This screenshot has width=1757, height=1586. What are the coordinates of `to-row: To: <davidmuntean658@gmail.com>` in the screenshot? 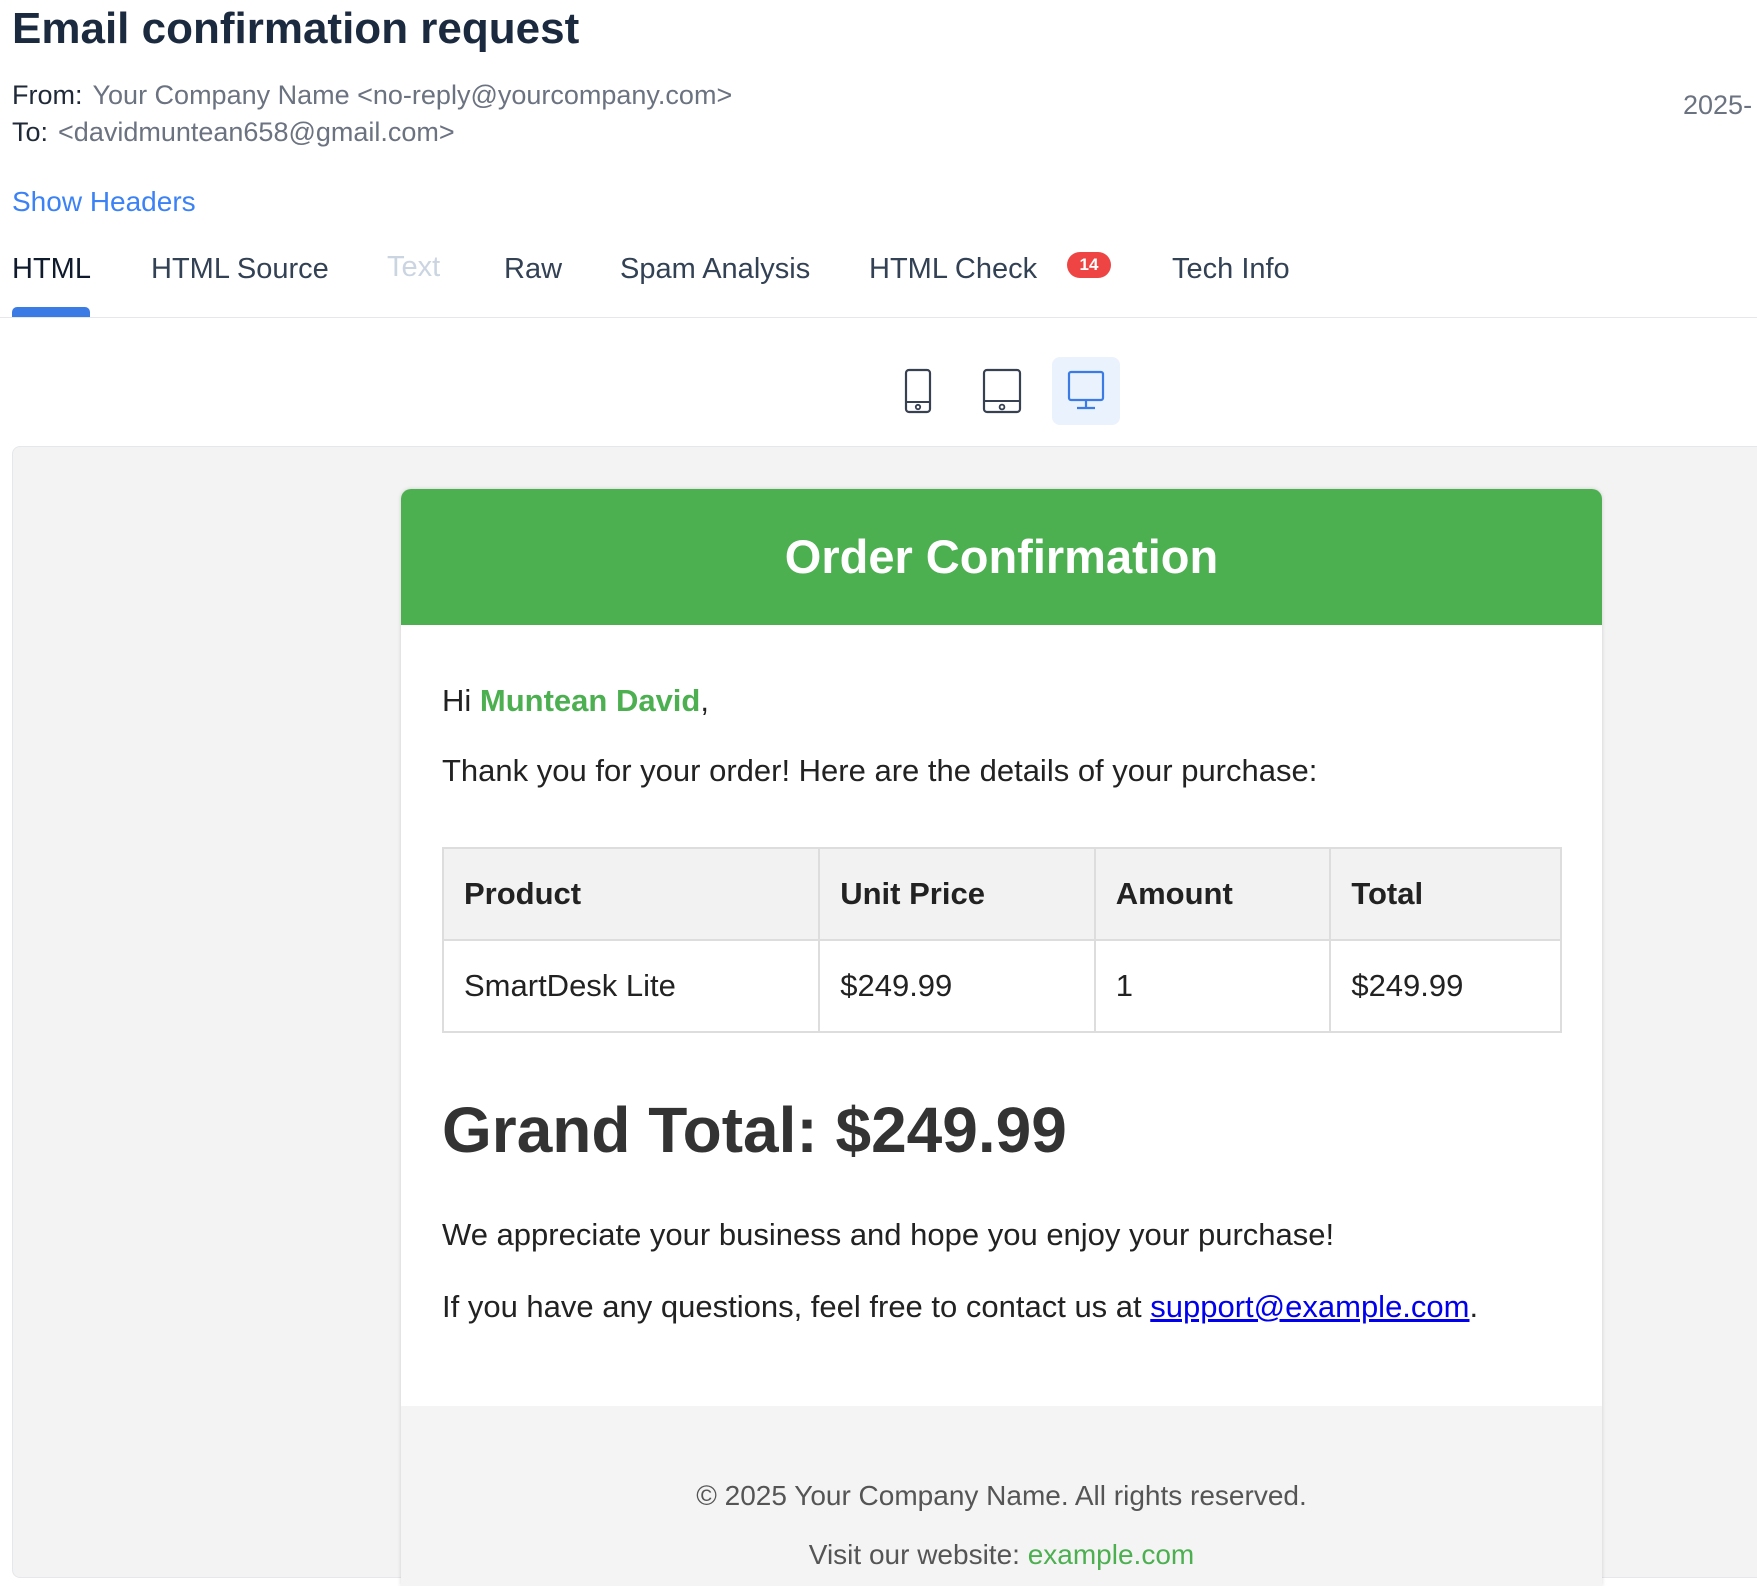 It's located at (233, 132).